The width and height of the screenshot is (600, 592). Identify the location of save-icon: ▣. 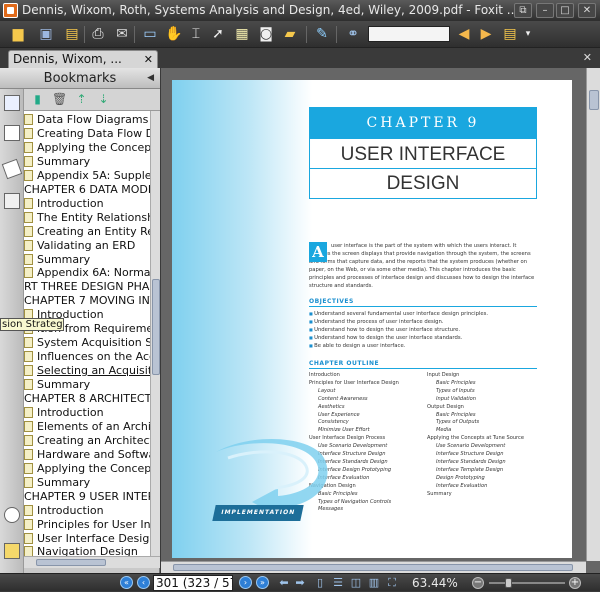
(46, 34).